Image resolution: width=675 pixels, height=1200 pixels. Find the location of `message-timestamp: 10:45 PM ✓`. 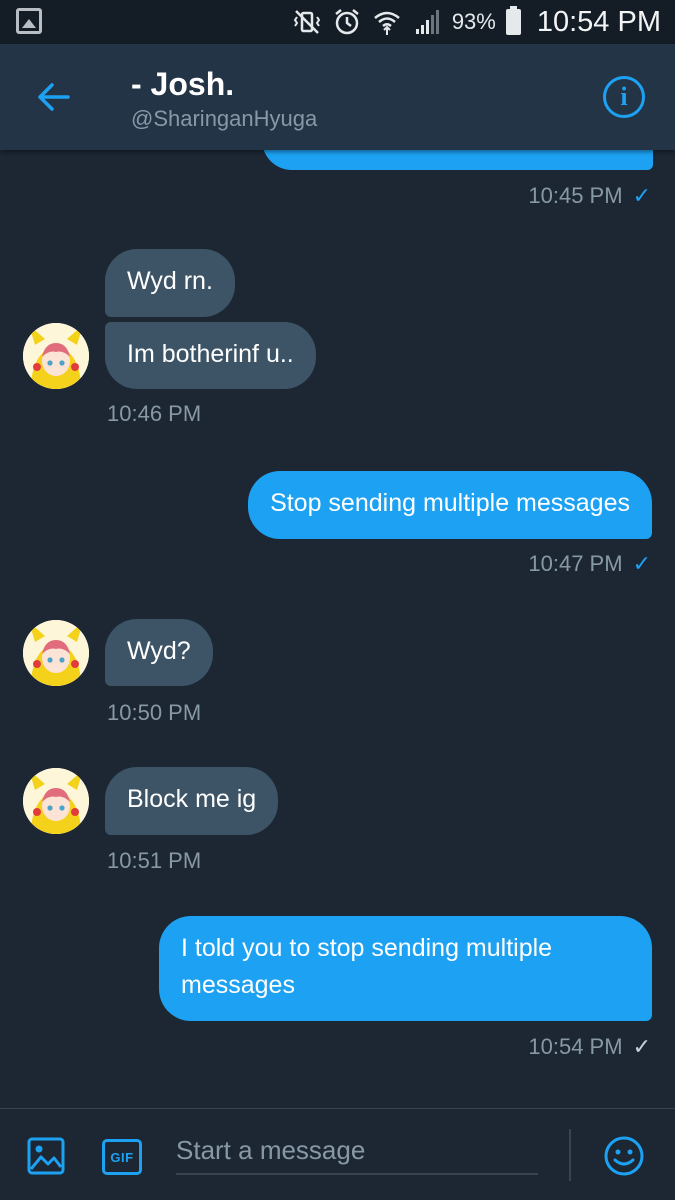

message-timestamp: 10:45 PM ✓ is located at coordinates (589, 195).